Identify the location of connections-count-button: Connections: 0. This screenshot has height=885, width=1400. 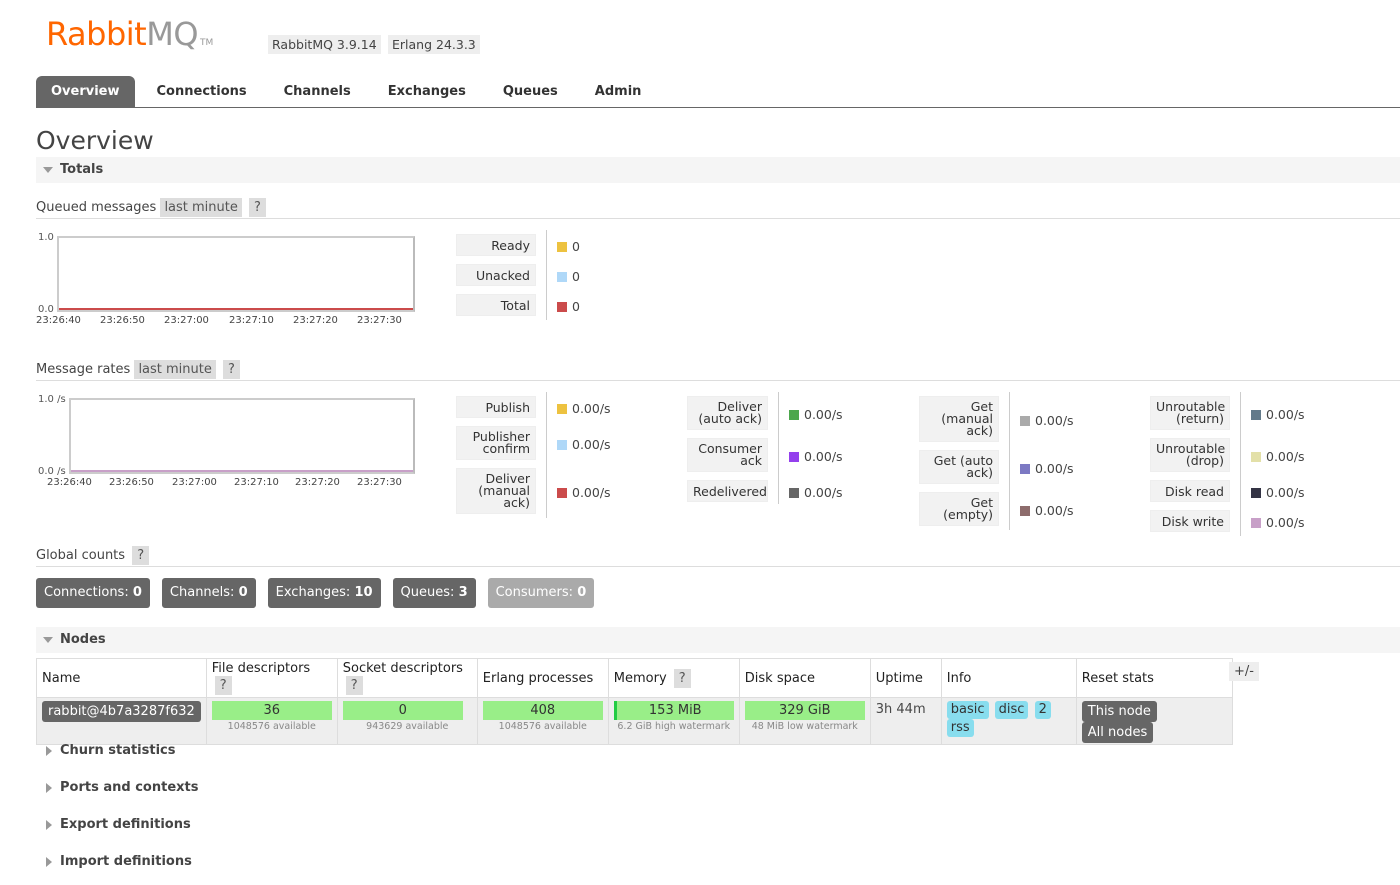
(93, 593).